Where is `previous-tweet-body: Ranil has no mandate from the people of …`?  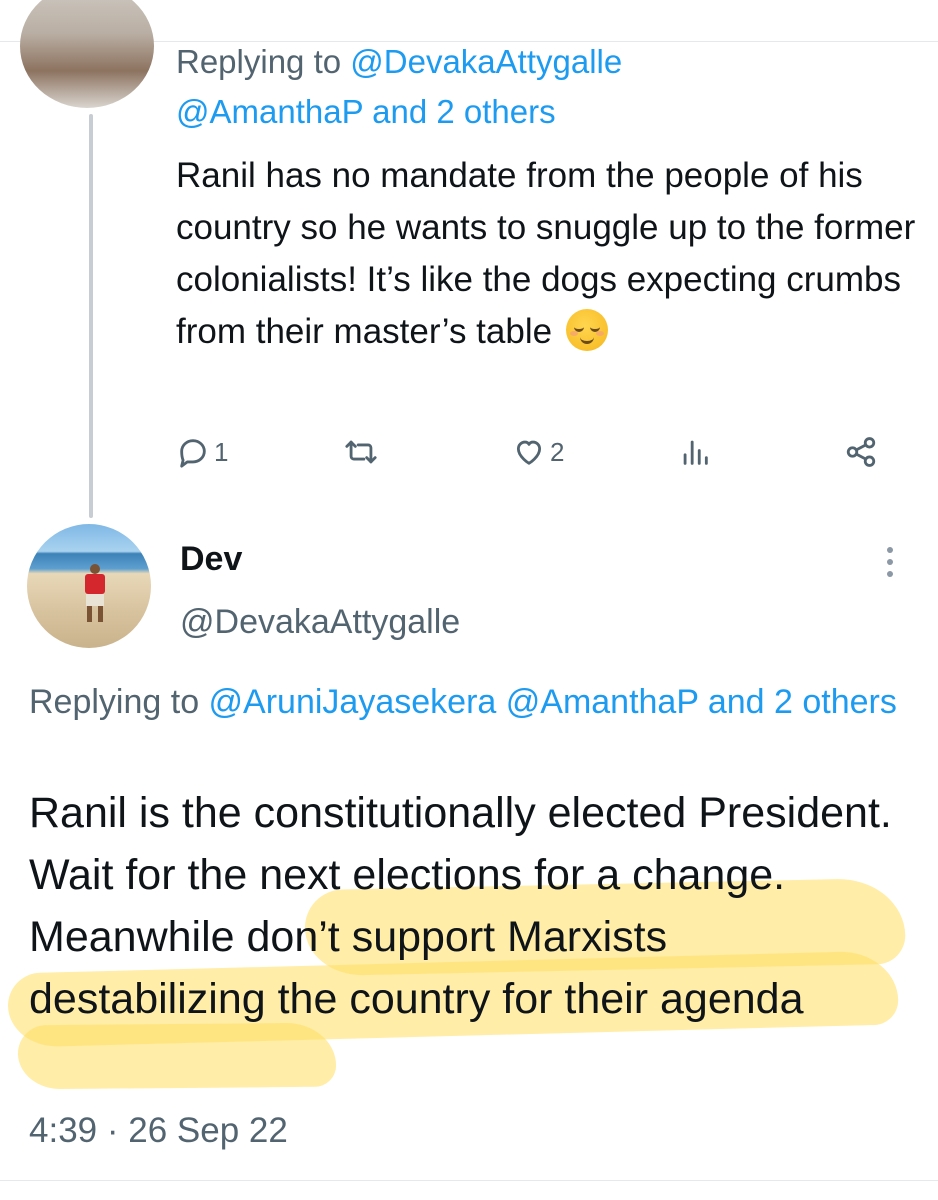
previous-tweet-body: Ranil has no mandate from the people of … is located at coordinates (546, 253).